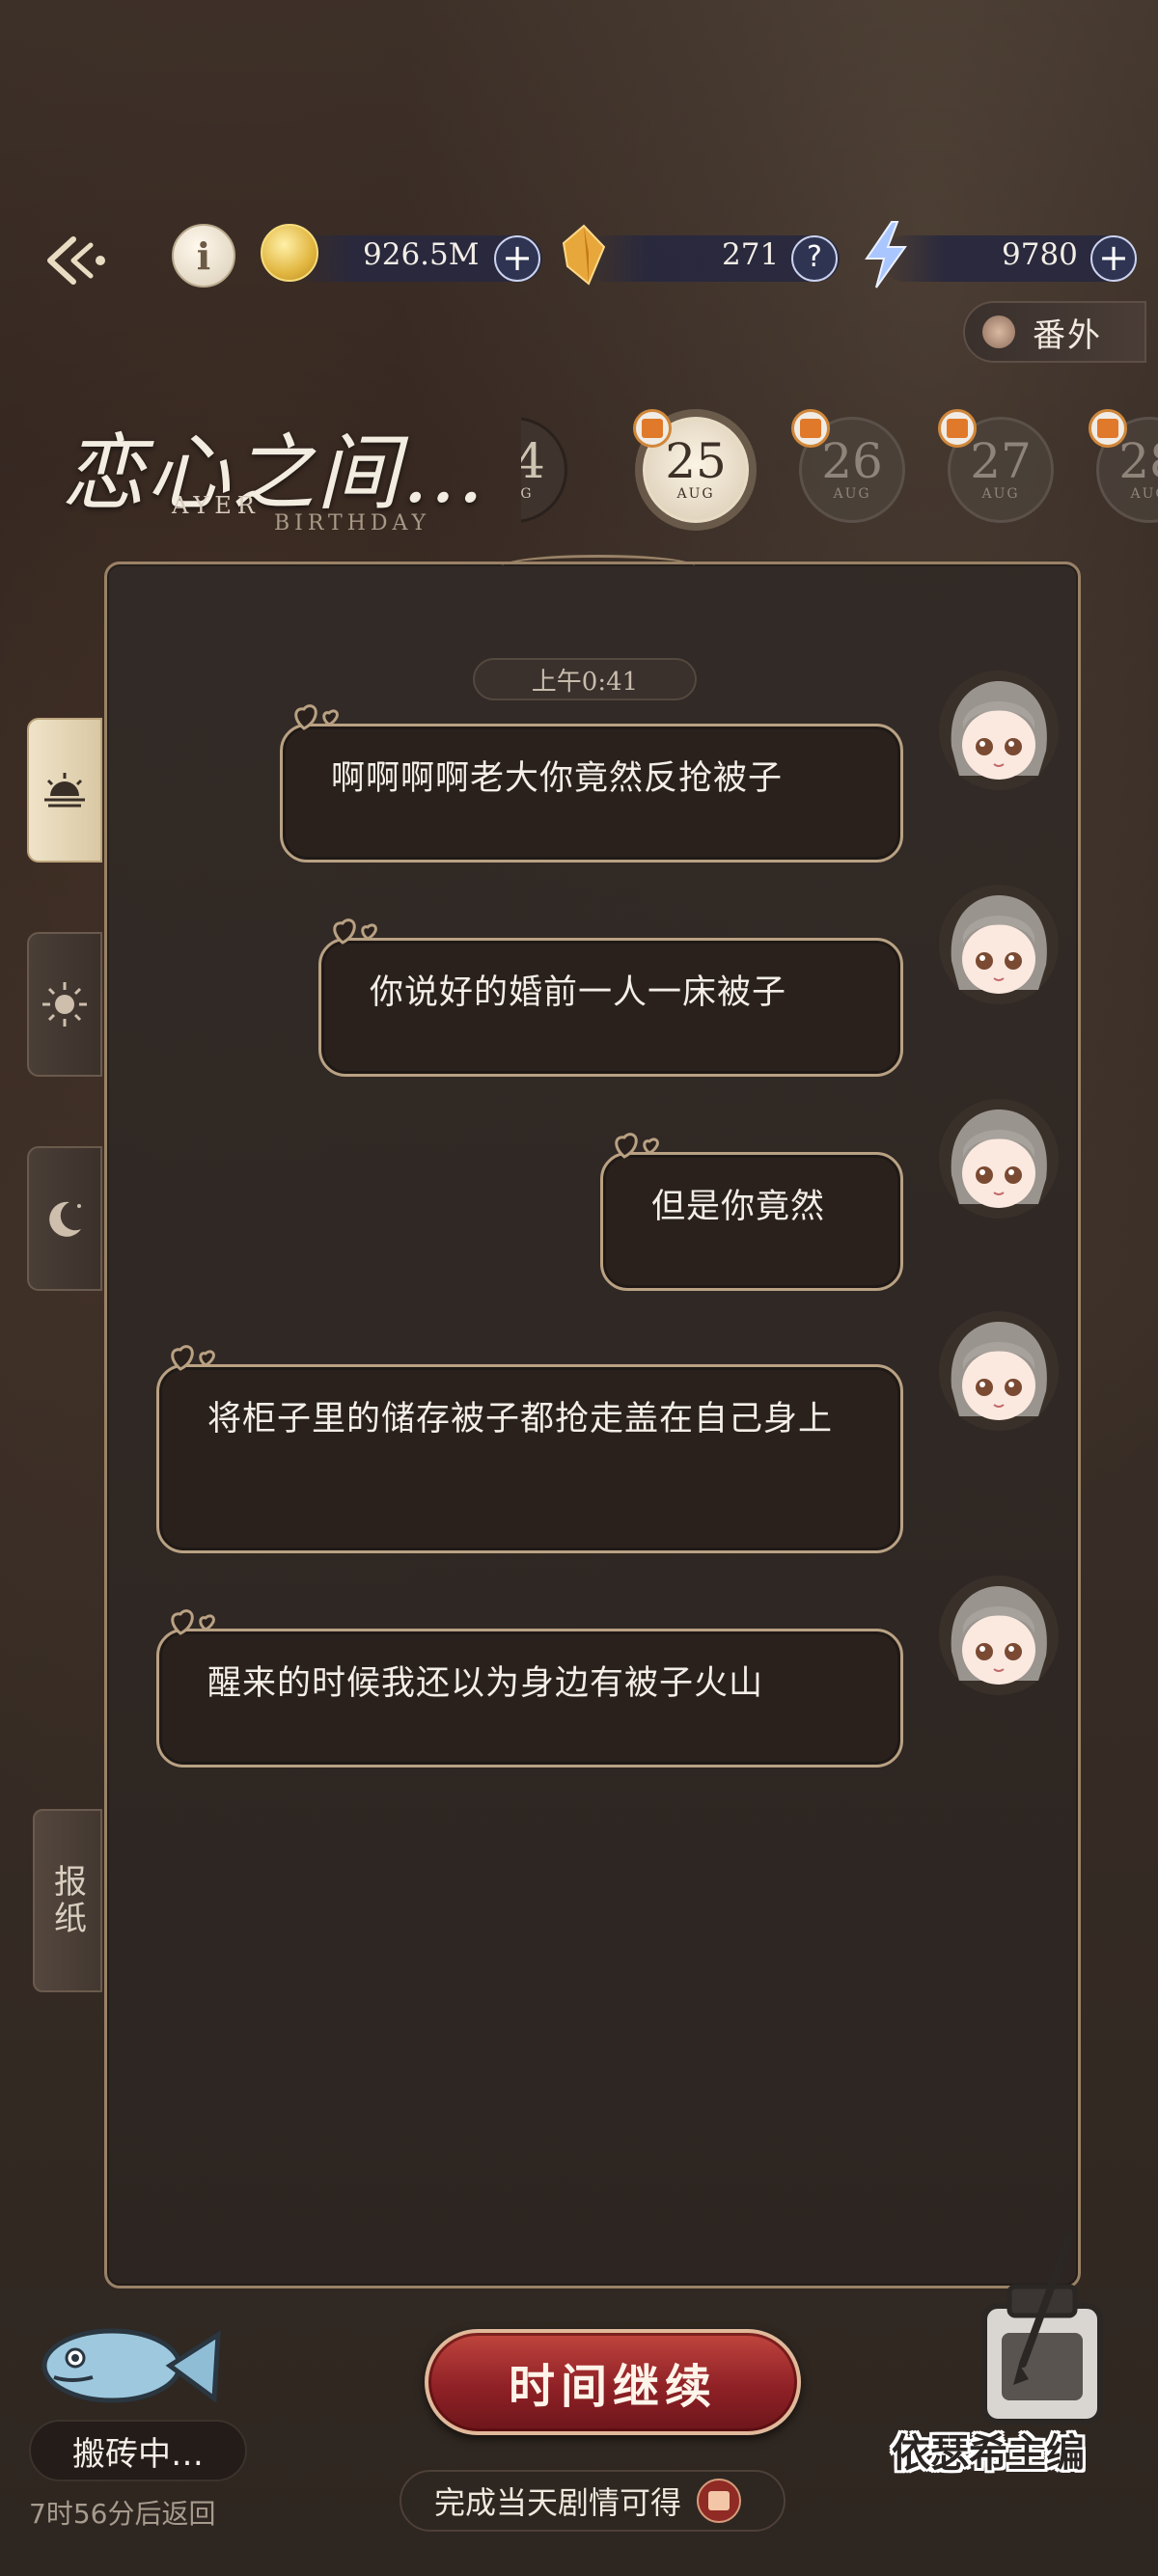  What do you see at coordinates (352, 523) in the screenshot?
I see `event-subtitle-bottom: BIRTHDAY` at bounding box center [352, 523].